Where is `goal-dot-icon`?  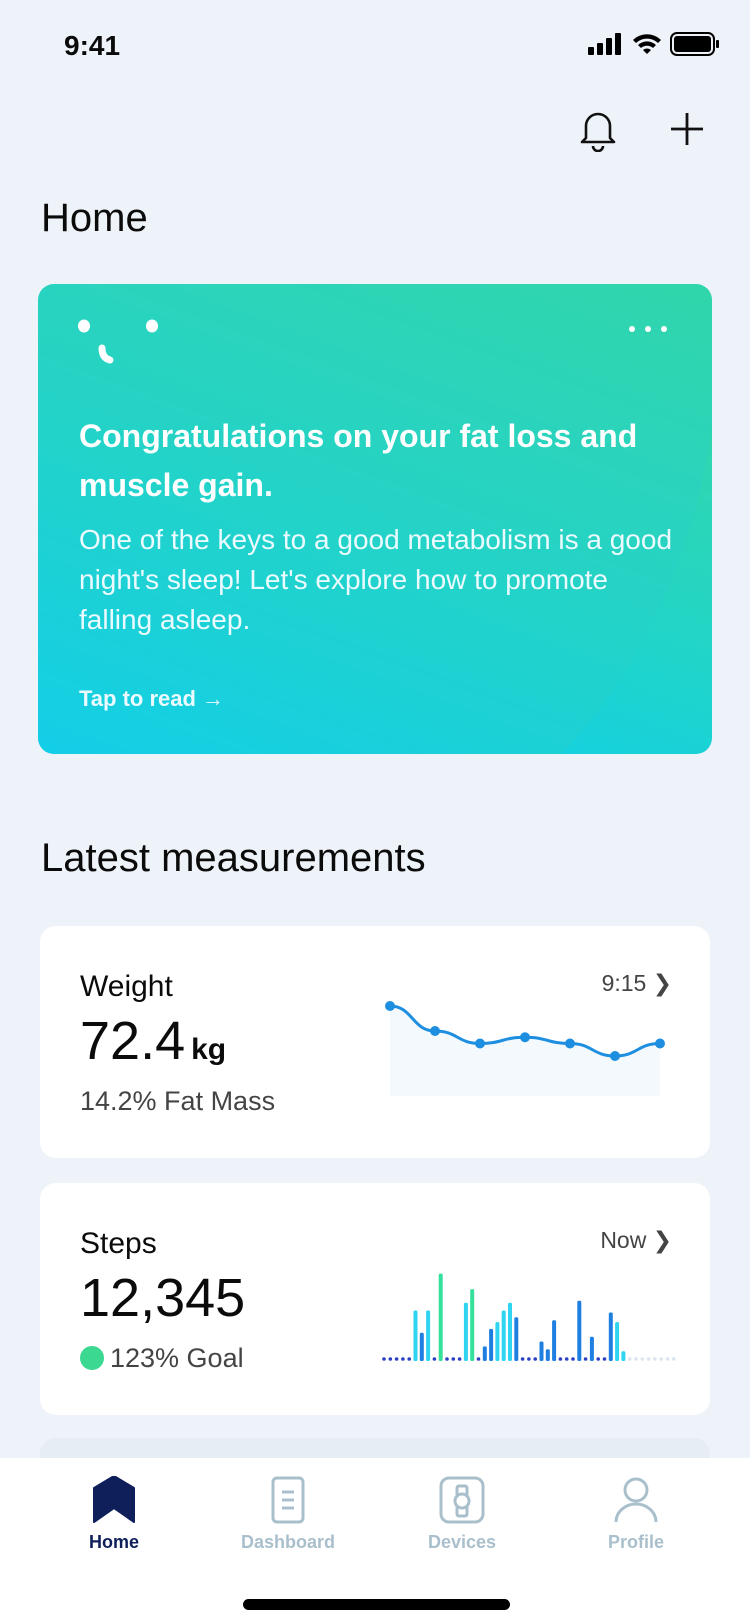
goal-dot-icon is located at coordinates (92, 1358).